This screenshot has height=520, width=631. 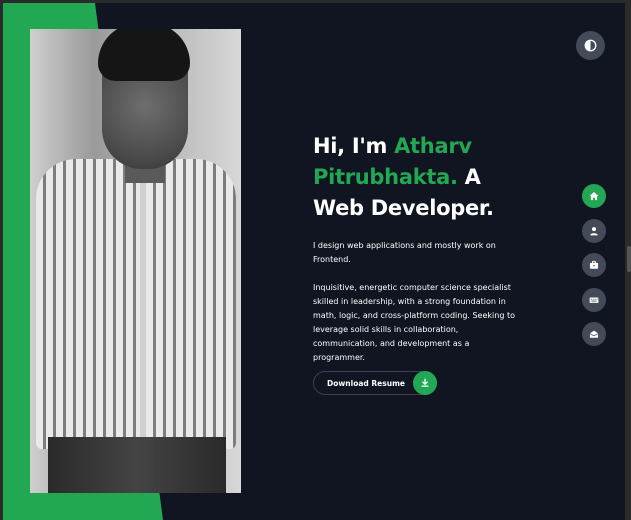 I want to click on download-resume-label: Download Resume, so click(x=366, y=383).